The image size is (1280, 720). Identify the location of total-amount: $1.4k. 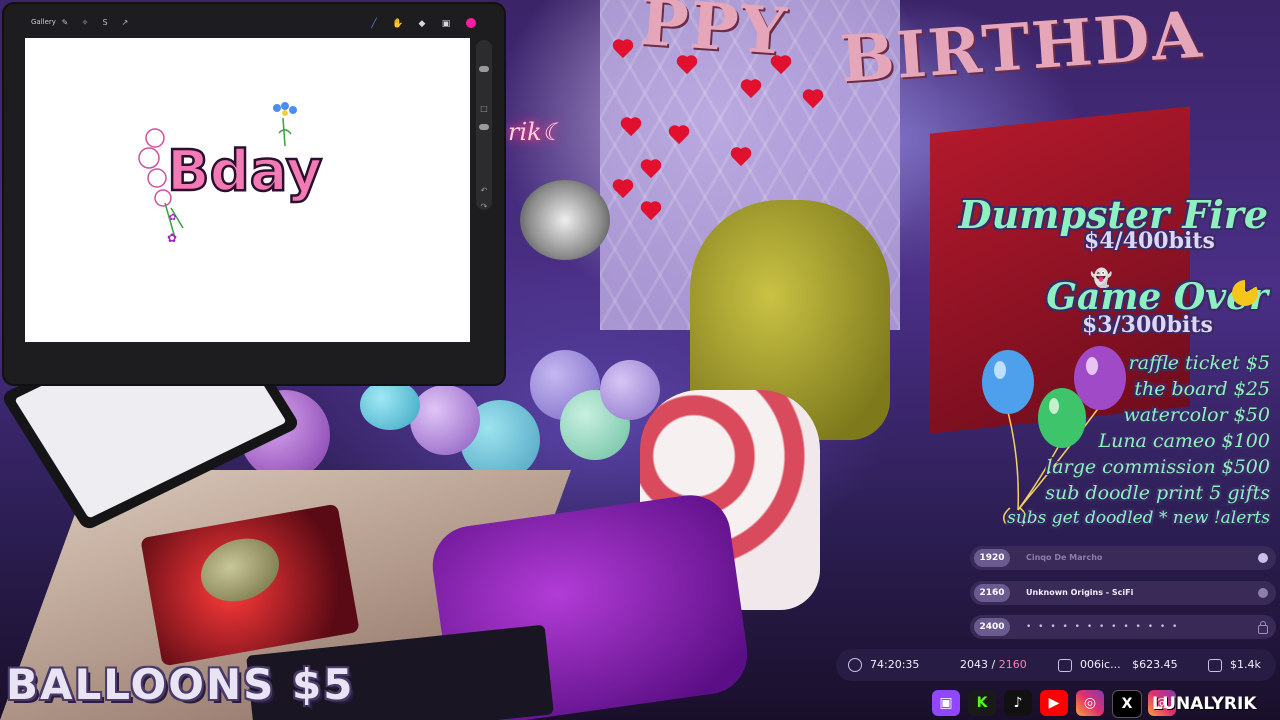
(1245, 664).